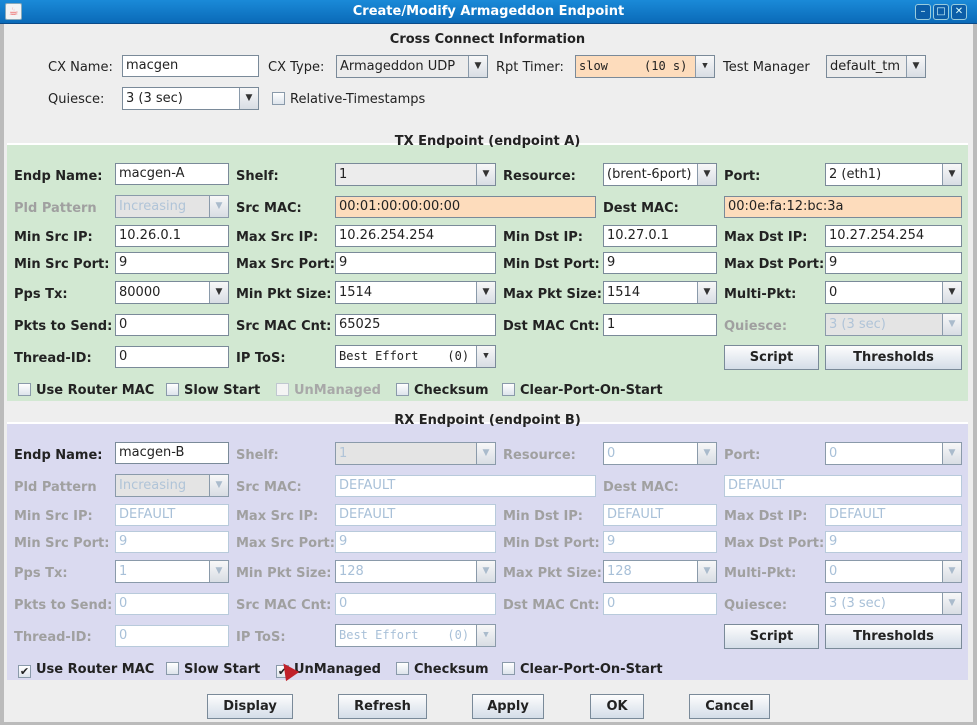 This screenshot has height=725, width=977. Describe the element at coordinates (729, 706) in the screenshot. I see `cancel-button: Cancel` at that location.